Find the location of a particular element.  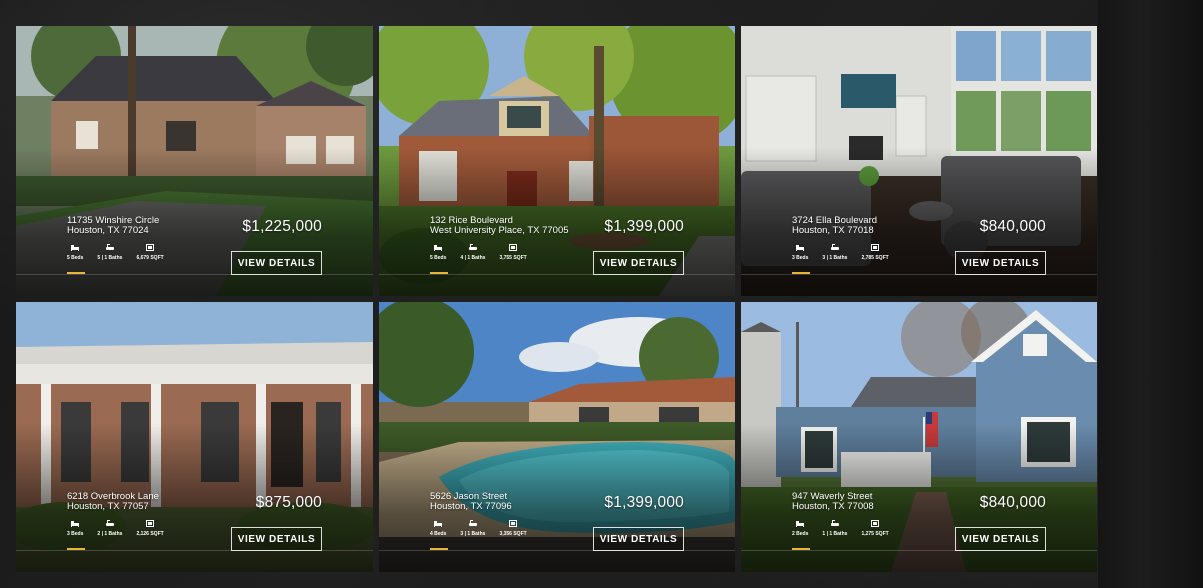

spec-baths: 1 | 1 Baths is located at coordinates (834, 528).